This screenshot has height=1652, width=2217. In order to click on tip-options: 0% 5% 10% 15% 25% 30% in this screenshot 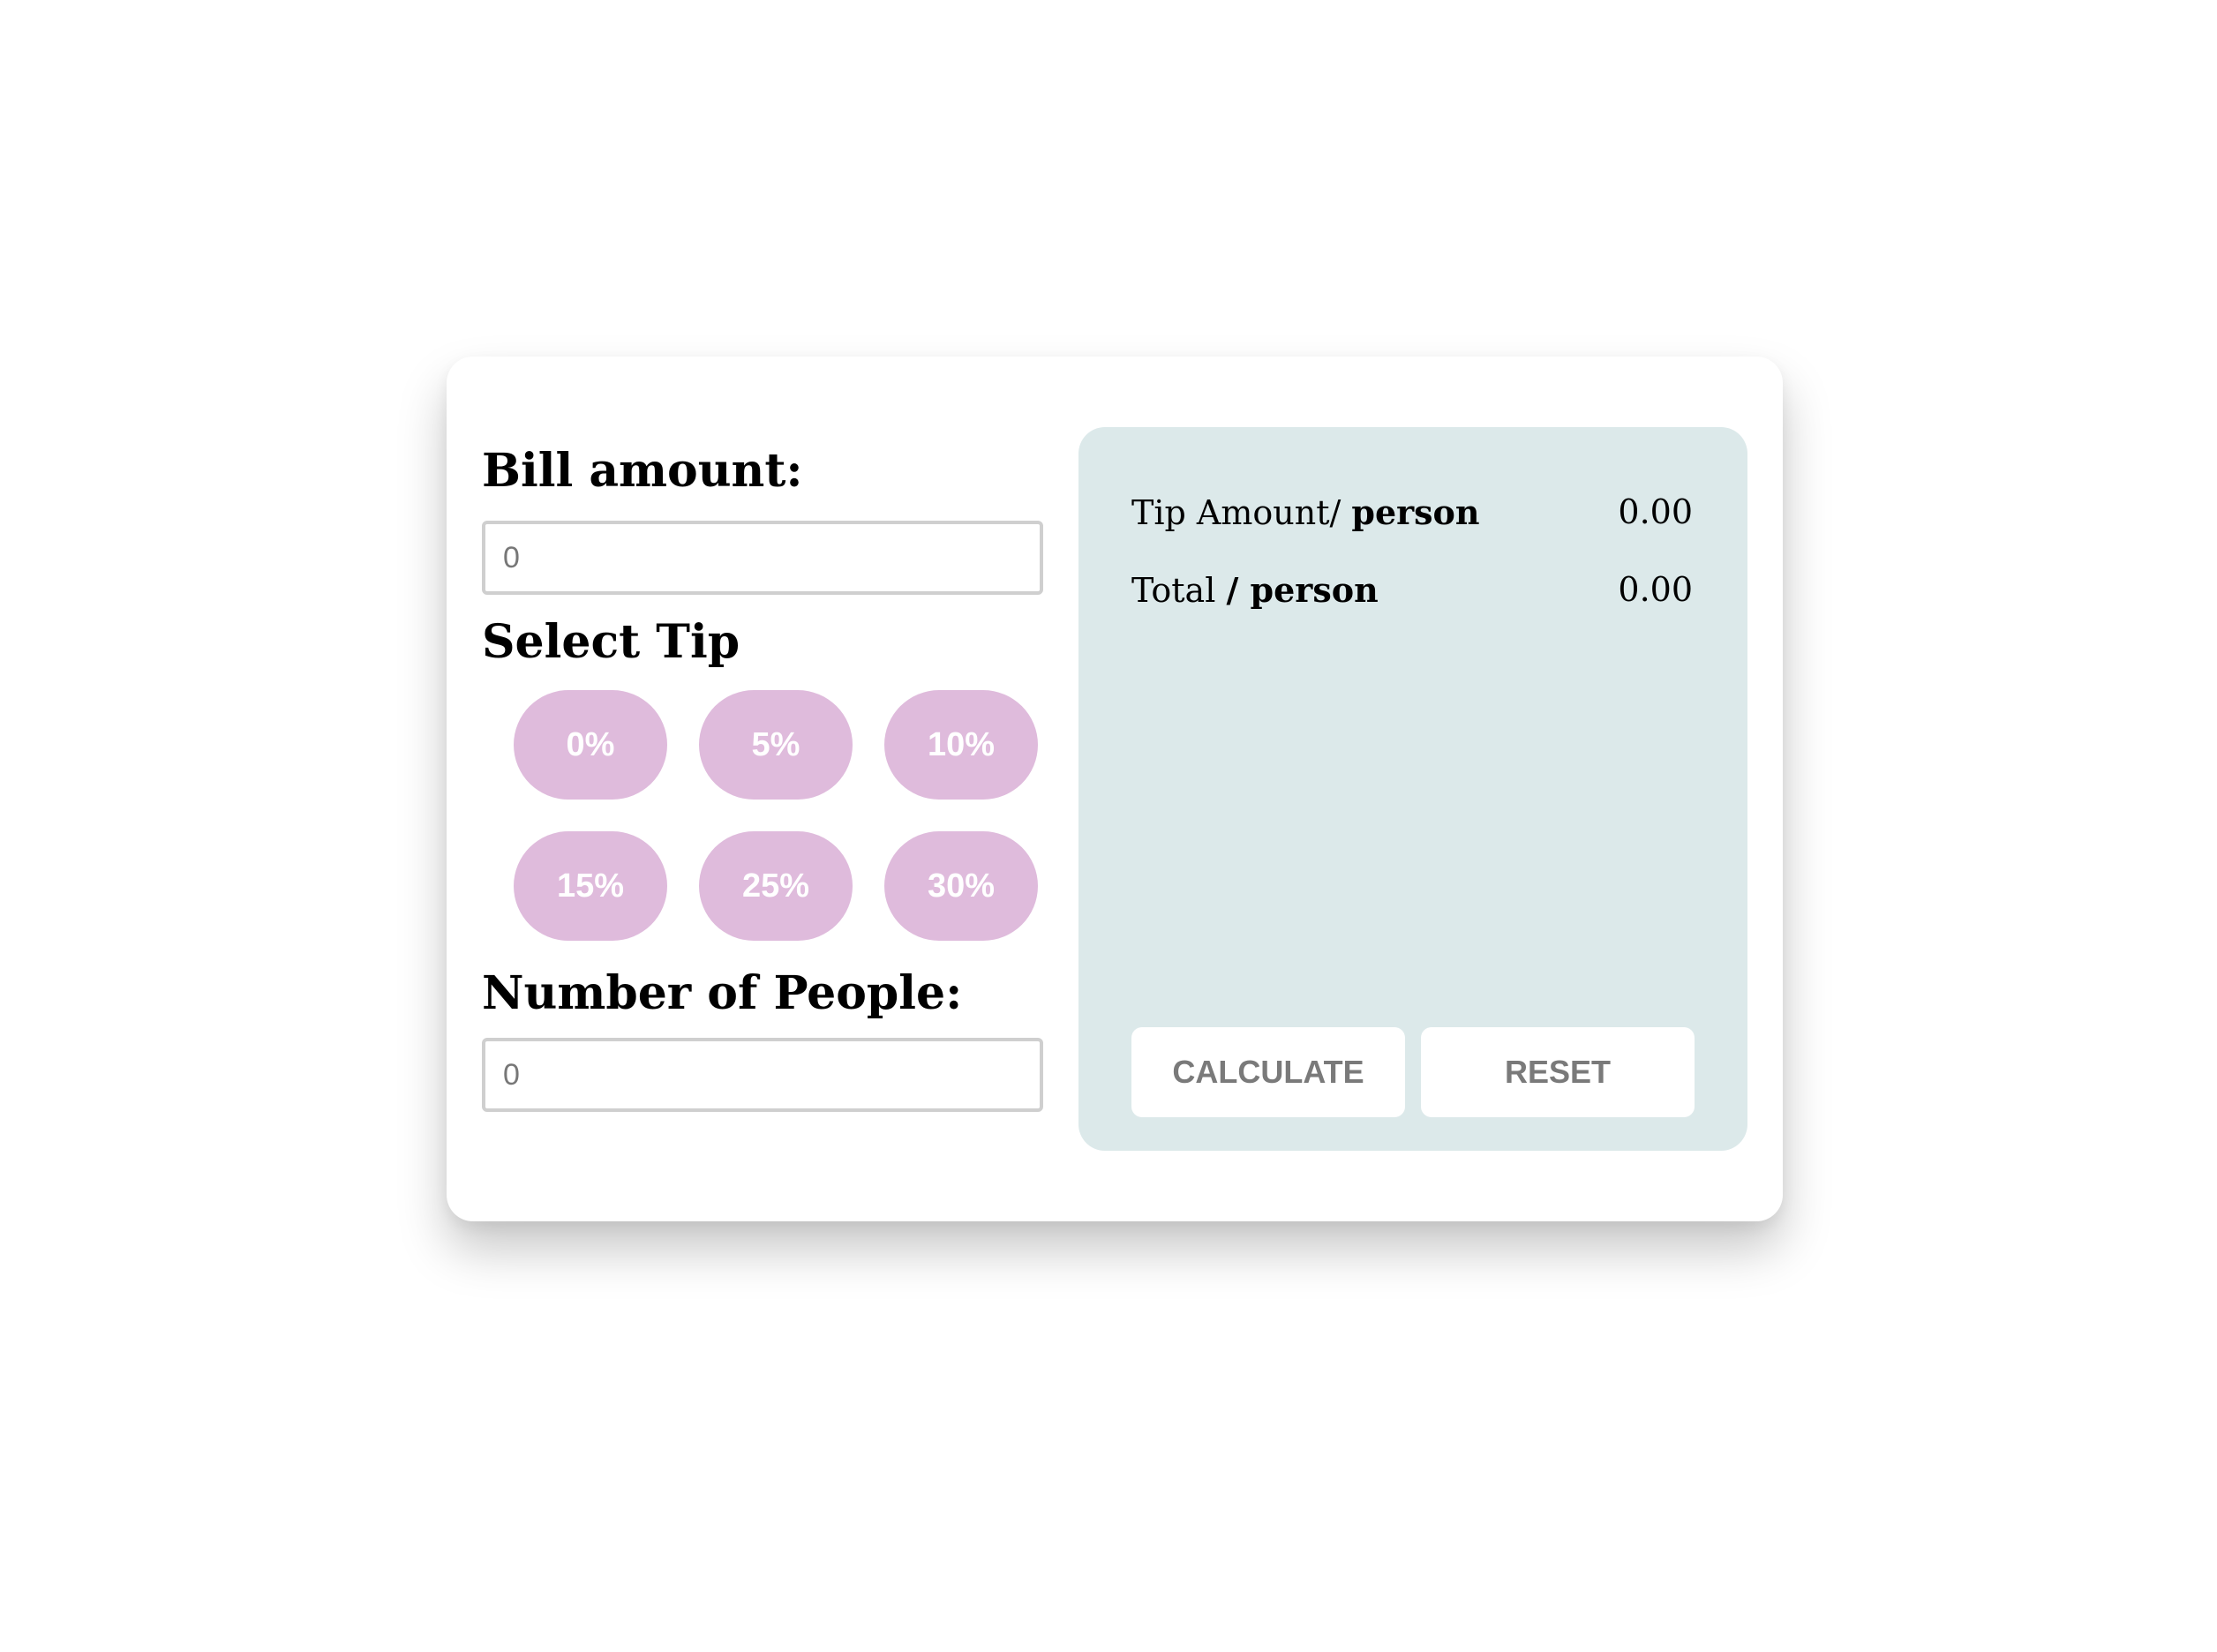, I will do `click(778, 815)`.